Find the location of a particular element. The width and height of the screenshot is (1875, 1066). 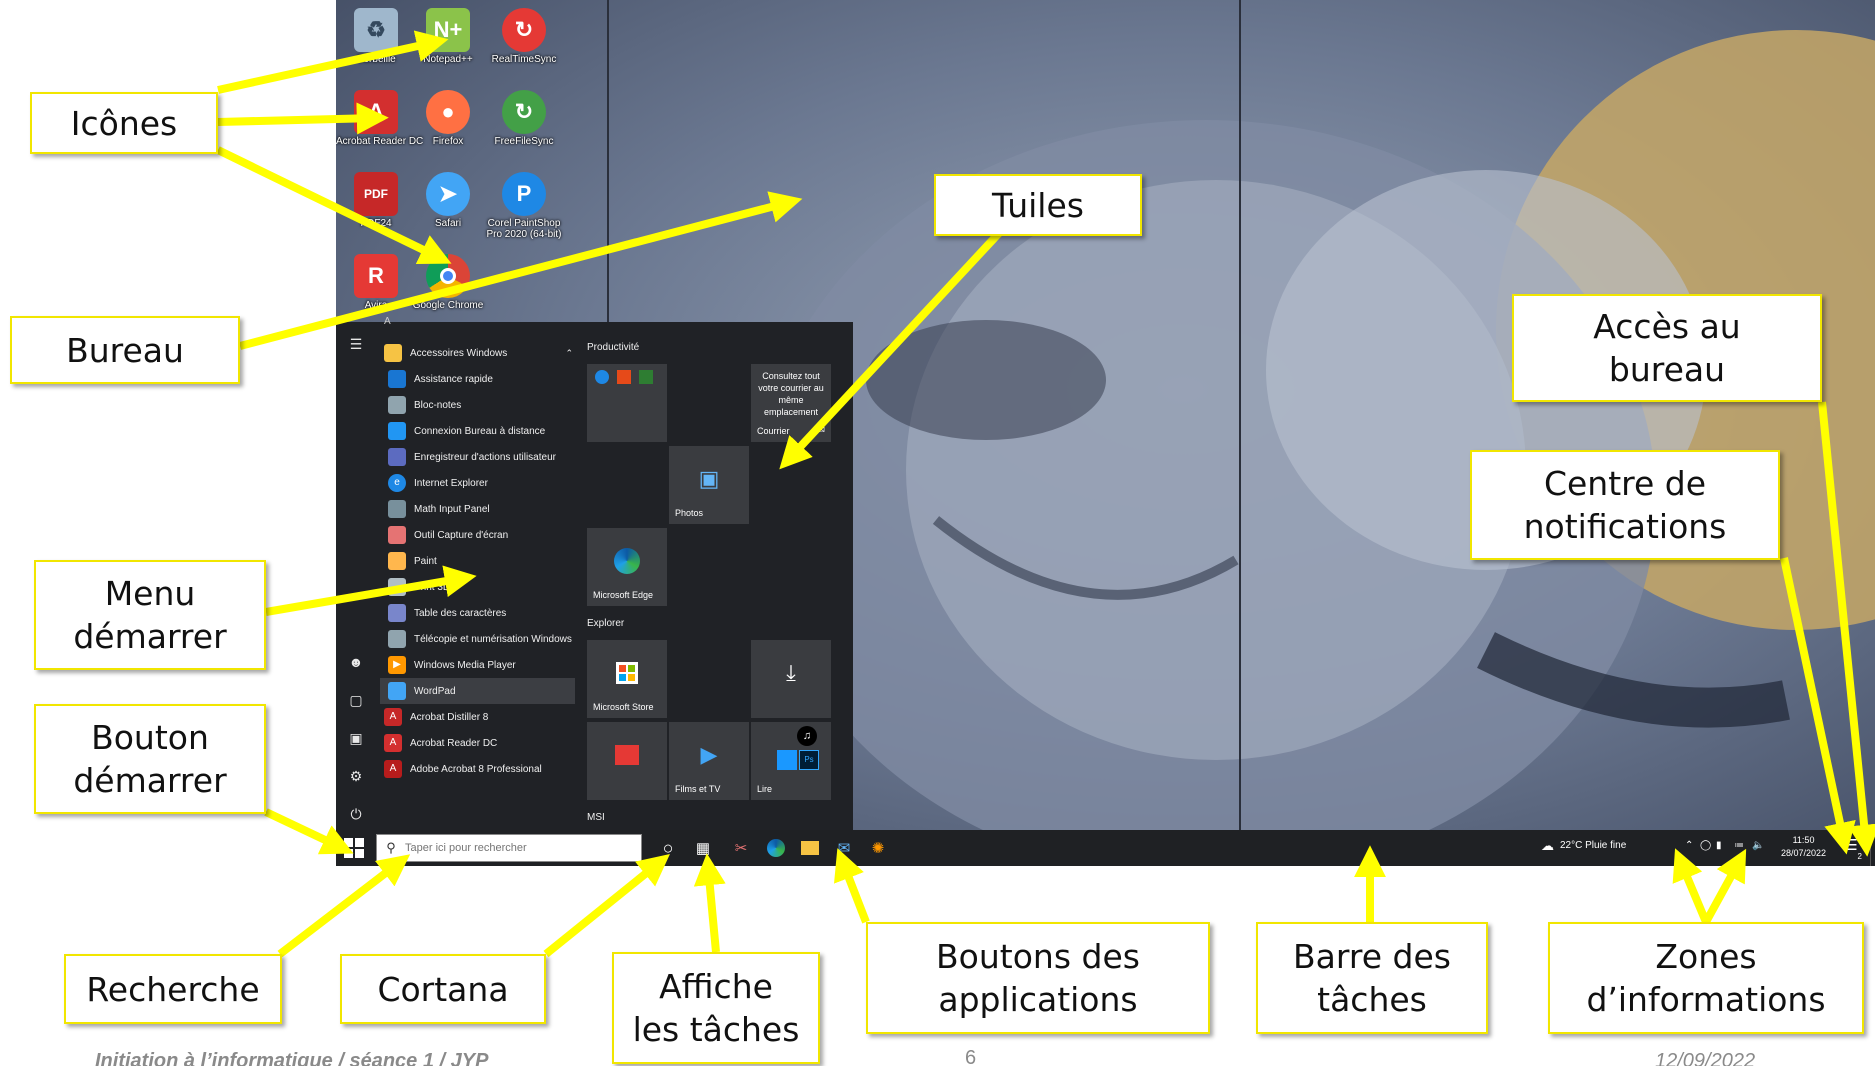

app-item-wordpad: WordPad is located at coordinates (477, 691).